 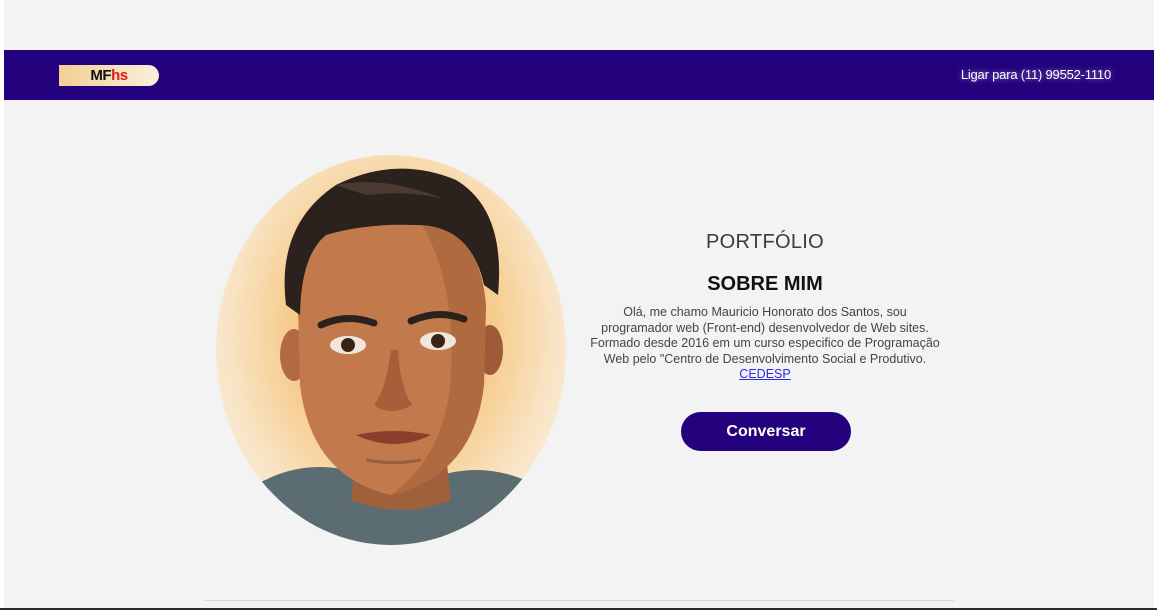 I want to click on logo: MF hs, so click(x=109, y=75).